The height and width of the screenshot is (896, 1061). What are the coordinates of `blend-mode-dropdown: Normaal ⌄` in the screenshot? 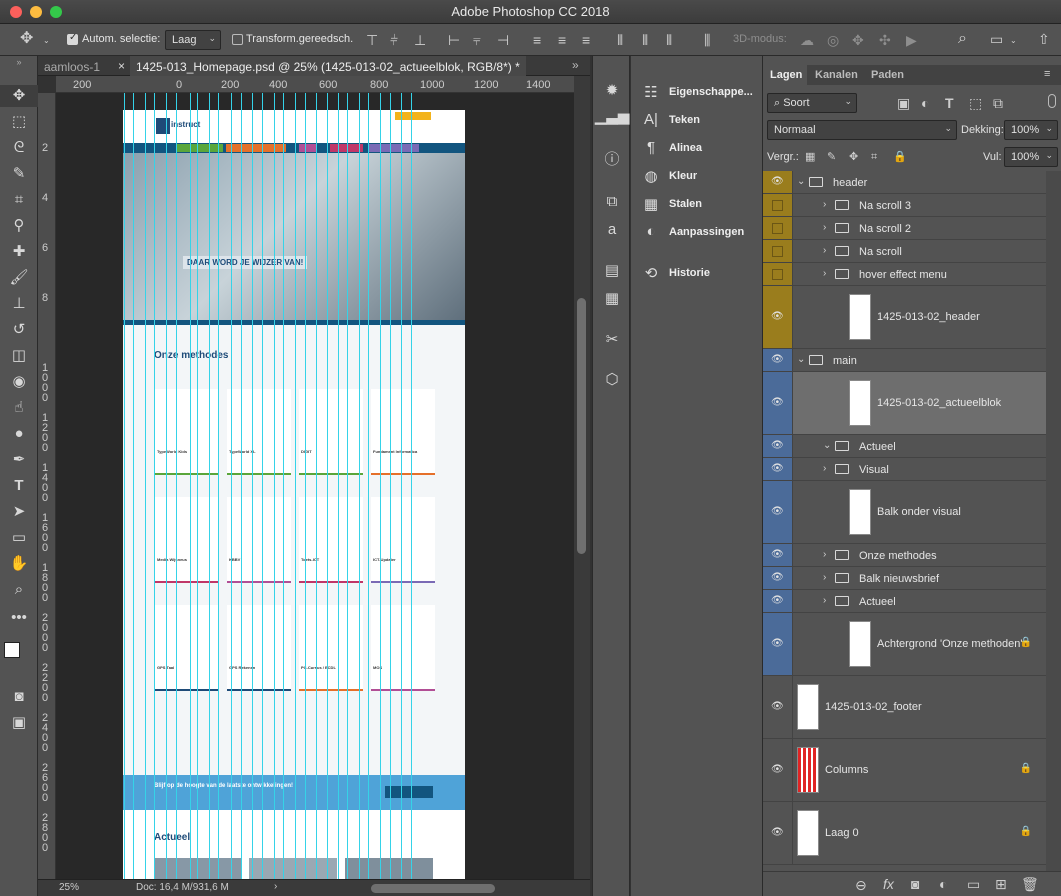 It's located at (862, 130).